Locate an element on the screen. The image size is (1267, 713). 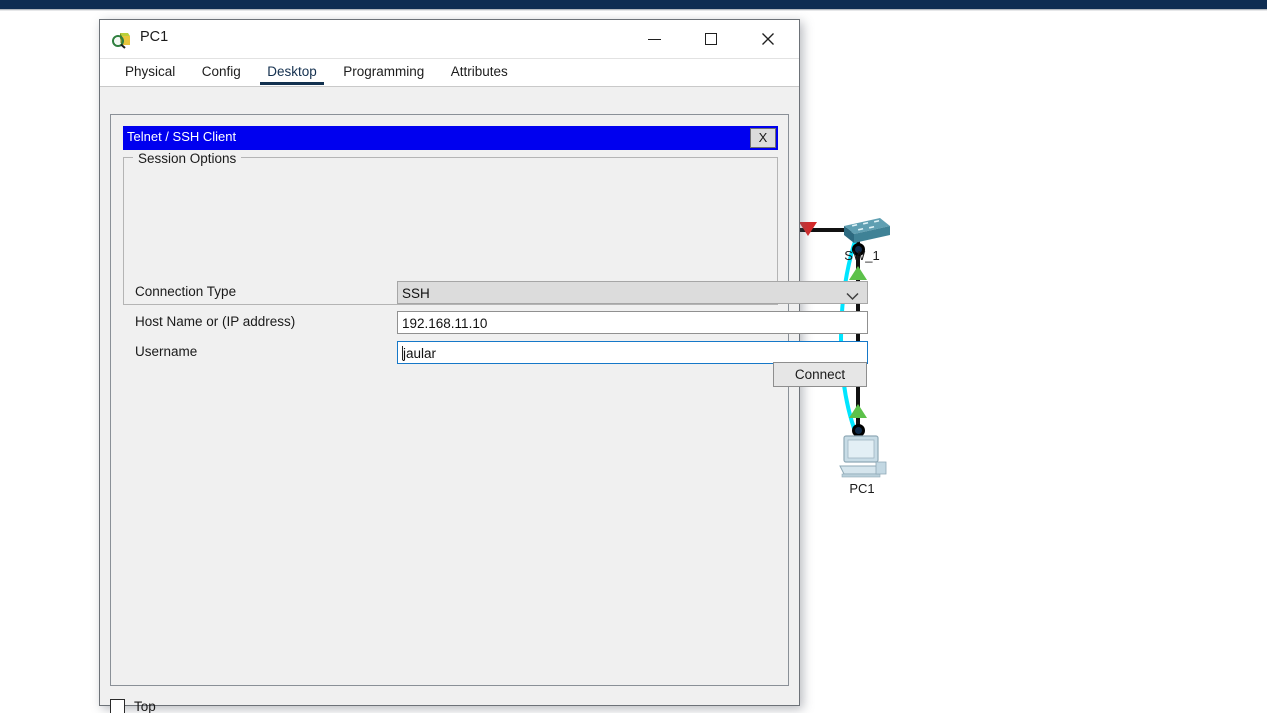
desktop-top-strip is located at coordinates (633, 4).